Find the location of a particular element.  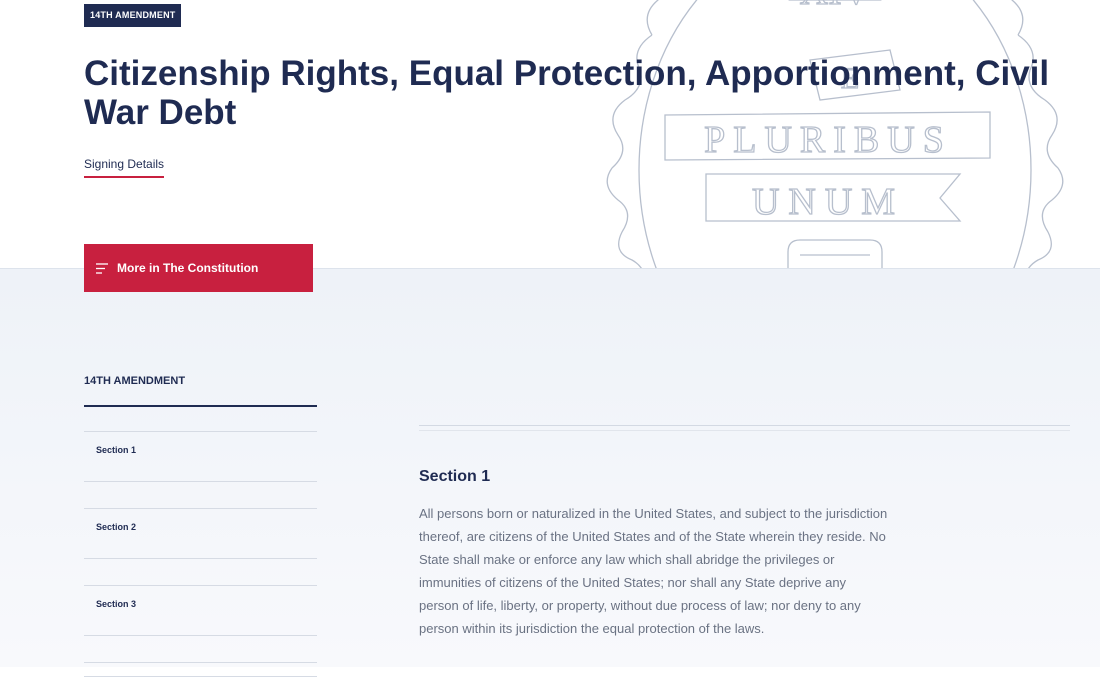

sidebar-item-label: Section 2 is located at coordinates (116, 527).